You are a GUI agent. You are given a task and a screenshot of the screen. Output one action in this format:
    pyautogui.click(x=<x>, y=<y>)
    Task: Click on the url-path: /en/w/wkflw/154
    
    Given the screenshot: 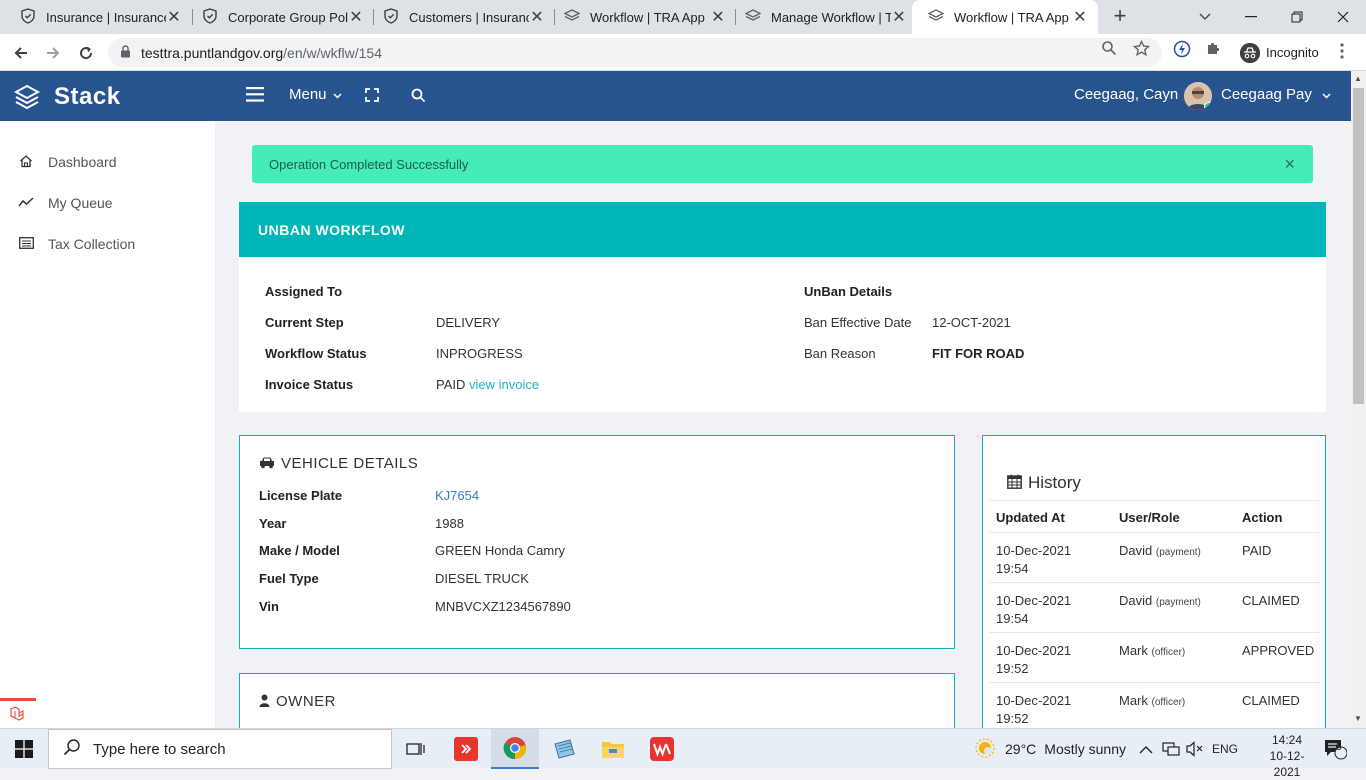 What is the action you would take?
    pyautogui.click(x=332, y=52)
    